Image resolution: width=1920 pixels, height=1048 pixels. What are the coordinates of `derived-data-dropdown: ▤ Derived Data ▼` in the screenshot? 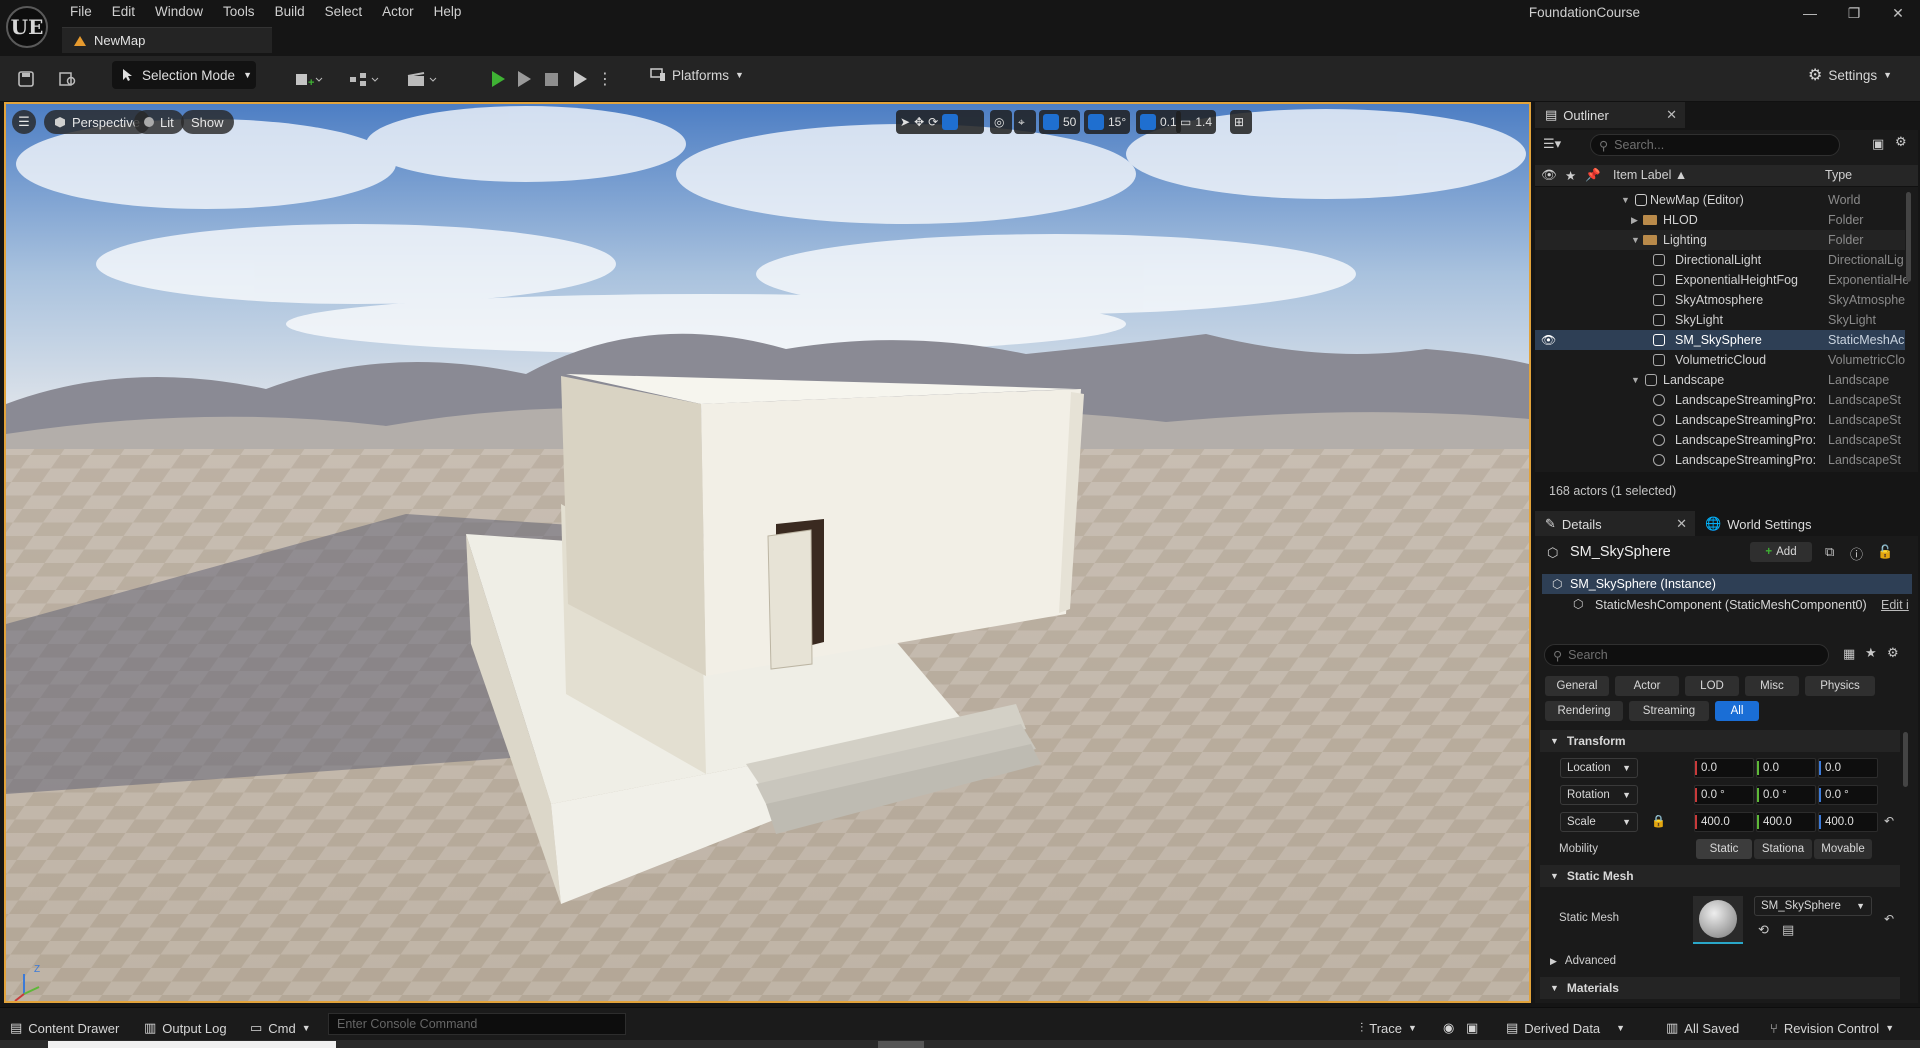 It's located at (1565, 1028).